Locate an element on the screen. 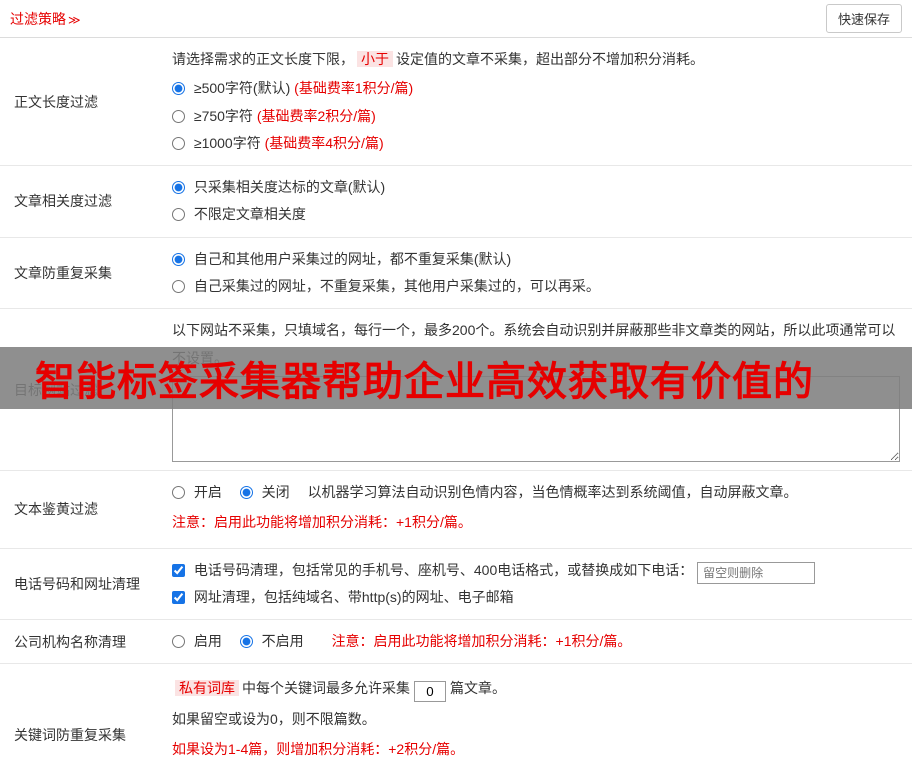  radio-porn-on: 开启 is located at coordinates (199, 492).